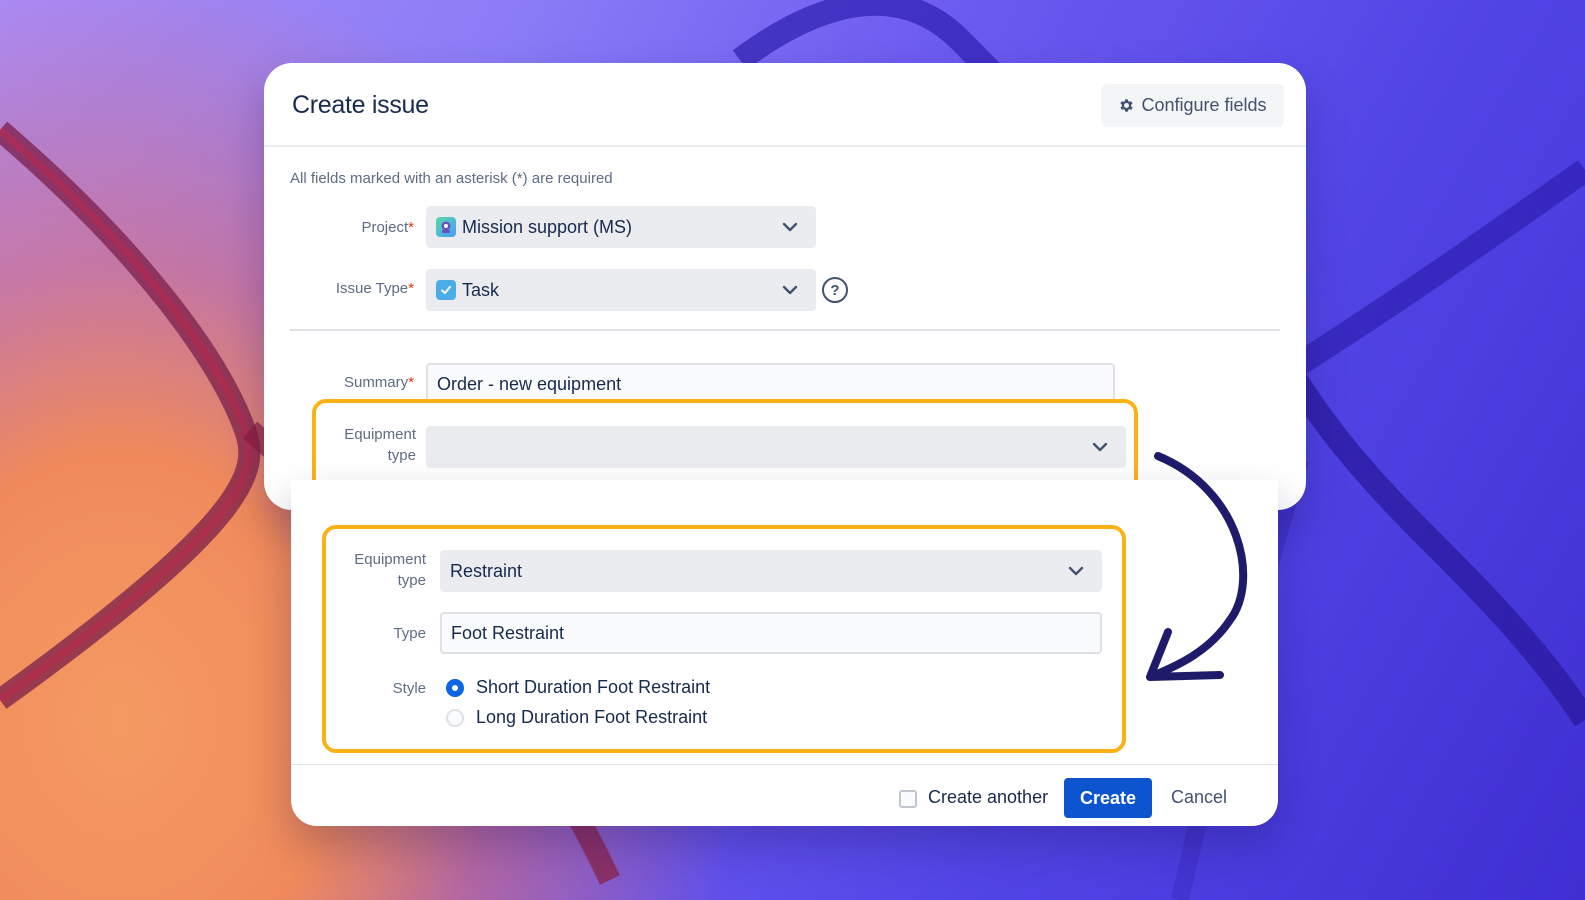 The image size is (1585, 900). What do you see at coordinates (988, 797) in the screenshot?
I see `create-another-label: Create another` at bounding box center [988, 797].